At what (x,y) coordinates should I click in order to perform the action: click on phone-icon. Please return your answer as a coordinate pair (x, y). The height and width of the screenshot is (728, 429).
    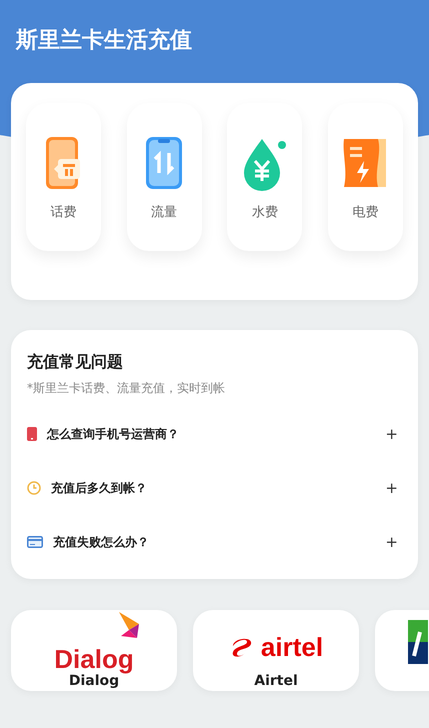
    Looking at the image, I should click on (32, 434).